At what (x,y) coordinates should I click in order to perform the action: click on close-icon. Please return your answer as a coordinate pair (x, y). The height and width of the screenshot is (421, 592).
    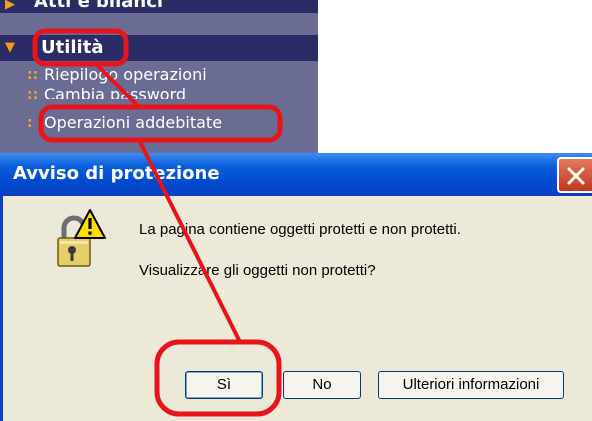
    Looking at the image, I should click on (576, 176).